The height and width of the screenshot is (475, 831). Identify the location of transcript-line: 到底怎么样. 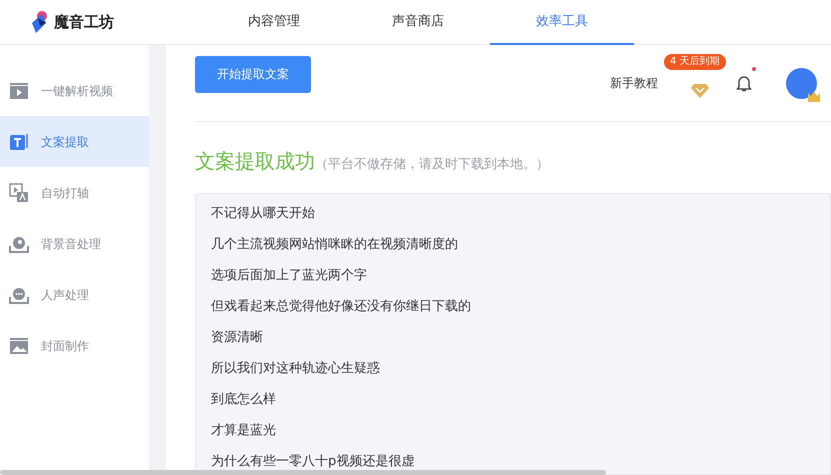
(243, 400).